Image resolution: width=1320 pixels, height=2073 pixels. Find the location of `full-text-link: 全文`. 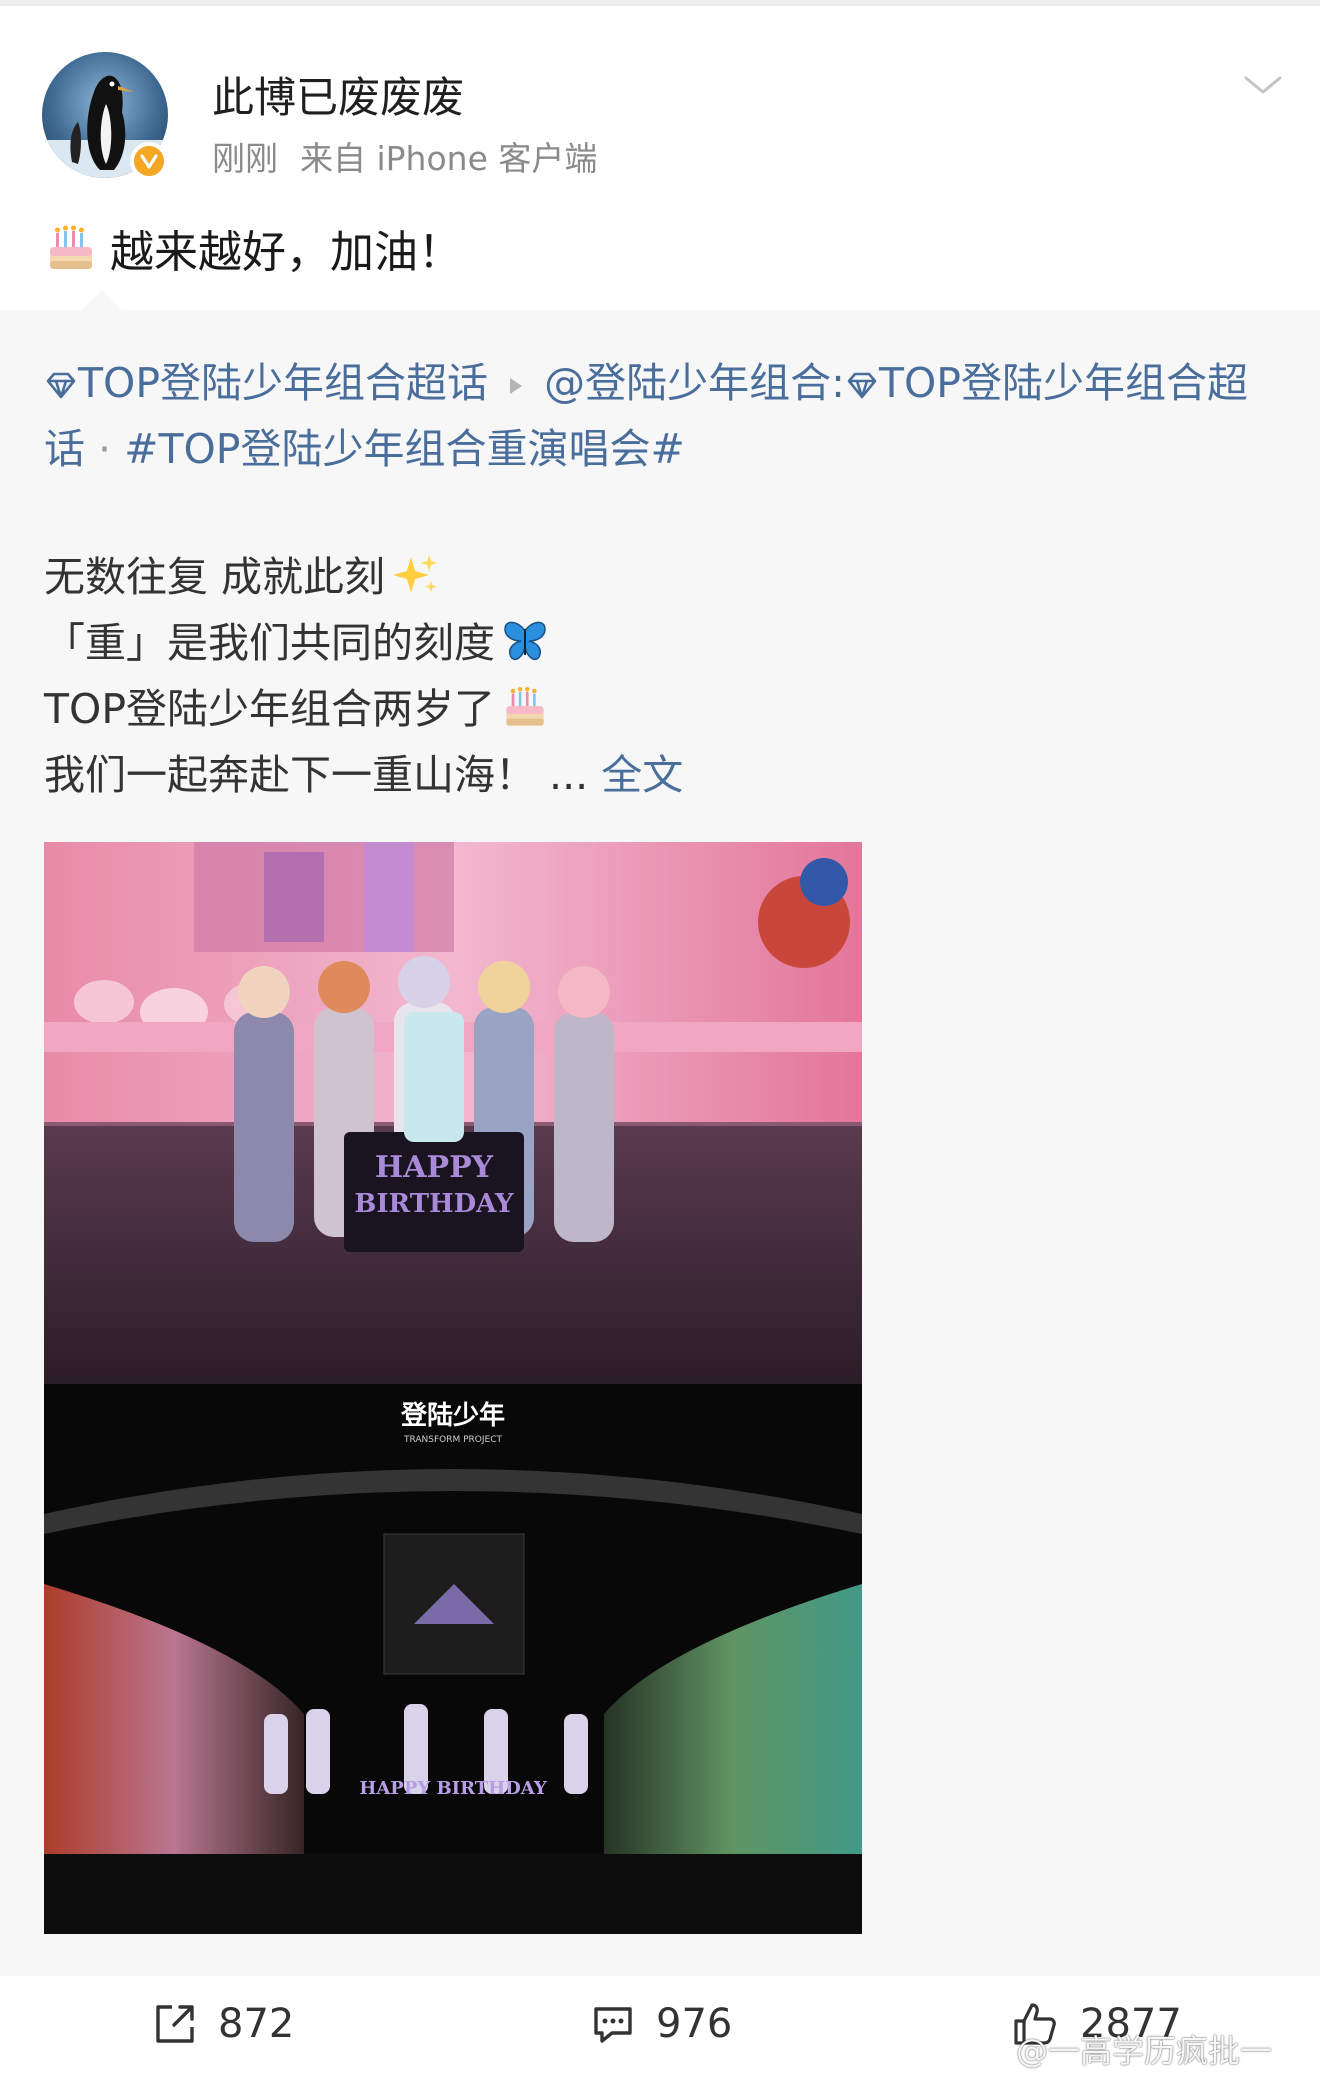

full-text-link: 全文 is located at coordinates (642, 775).